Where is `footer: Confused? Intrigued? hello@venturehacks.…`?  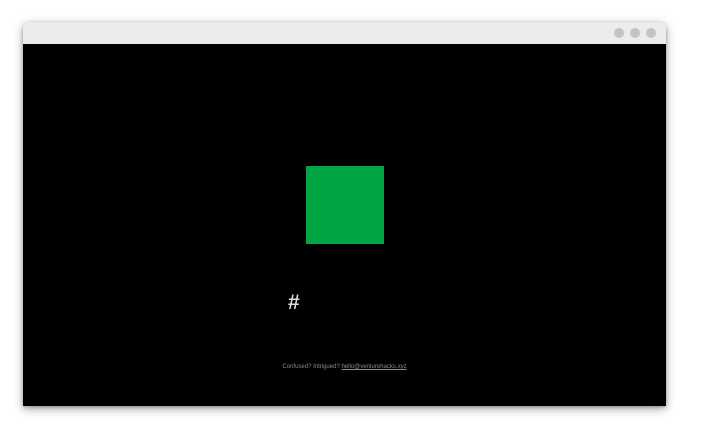 footer: Confused? Intrigued? hello@venturehacks.… is located at coordinates (344, 367).